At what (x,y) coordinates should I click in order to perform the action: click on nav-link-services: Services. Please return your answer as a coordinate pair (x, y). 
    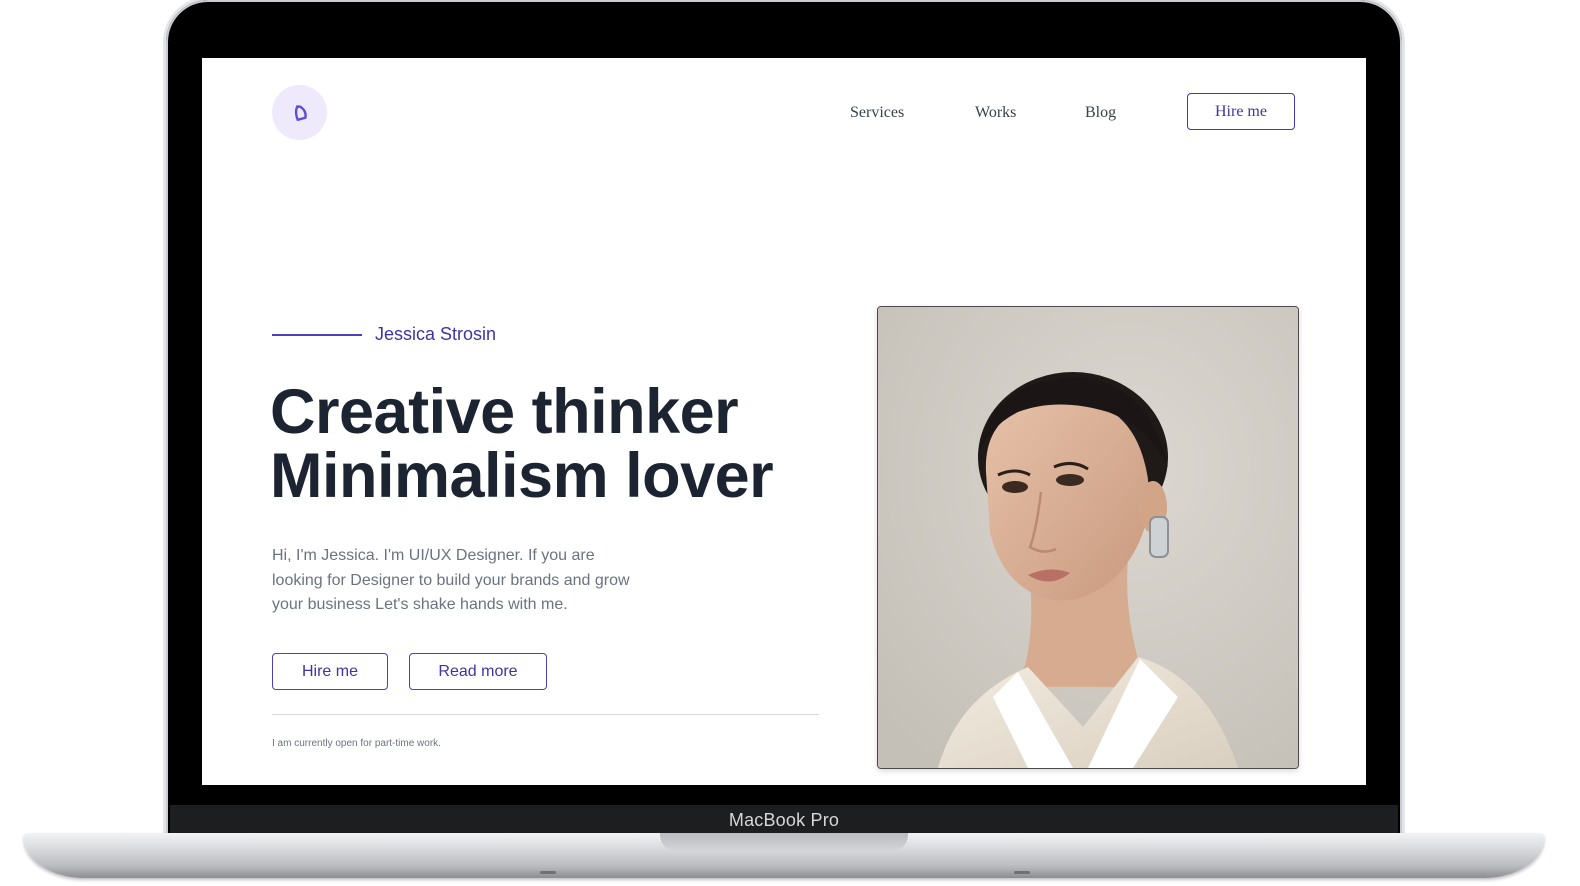
    Looking at the image, I should click on (877, 113).